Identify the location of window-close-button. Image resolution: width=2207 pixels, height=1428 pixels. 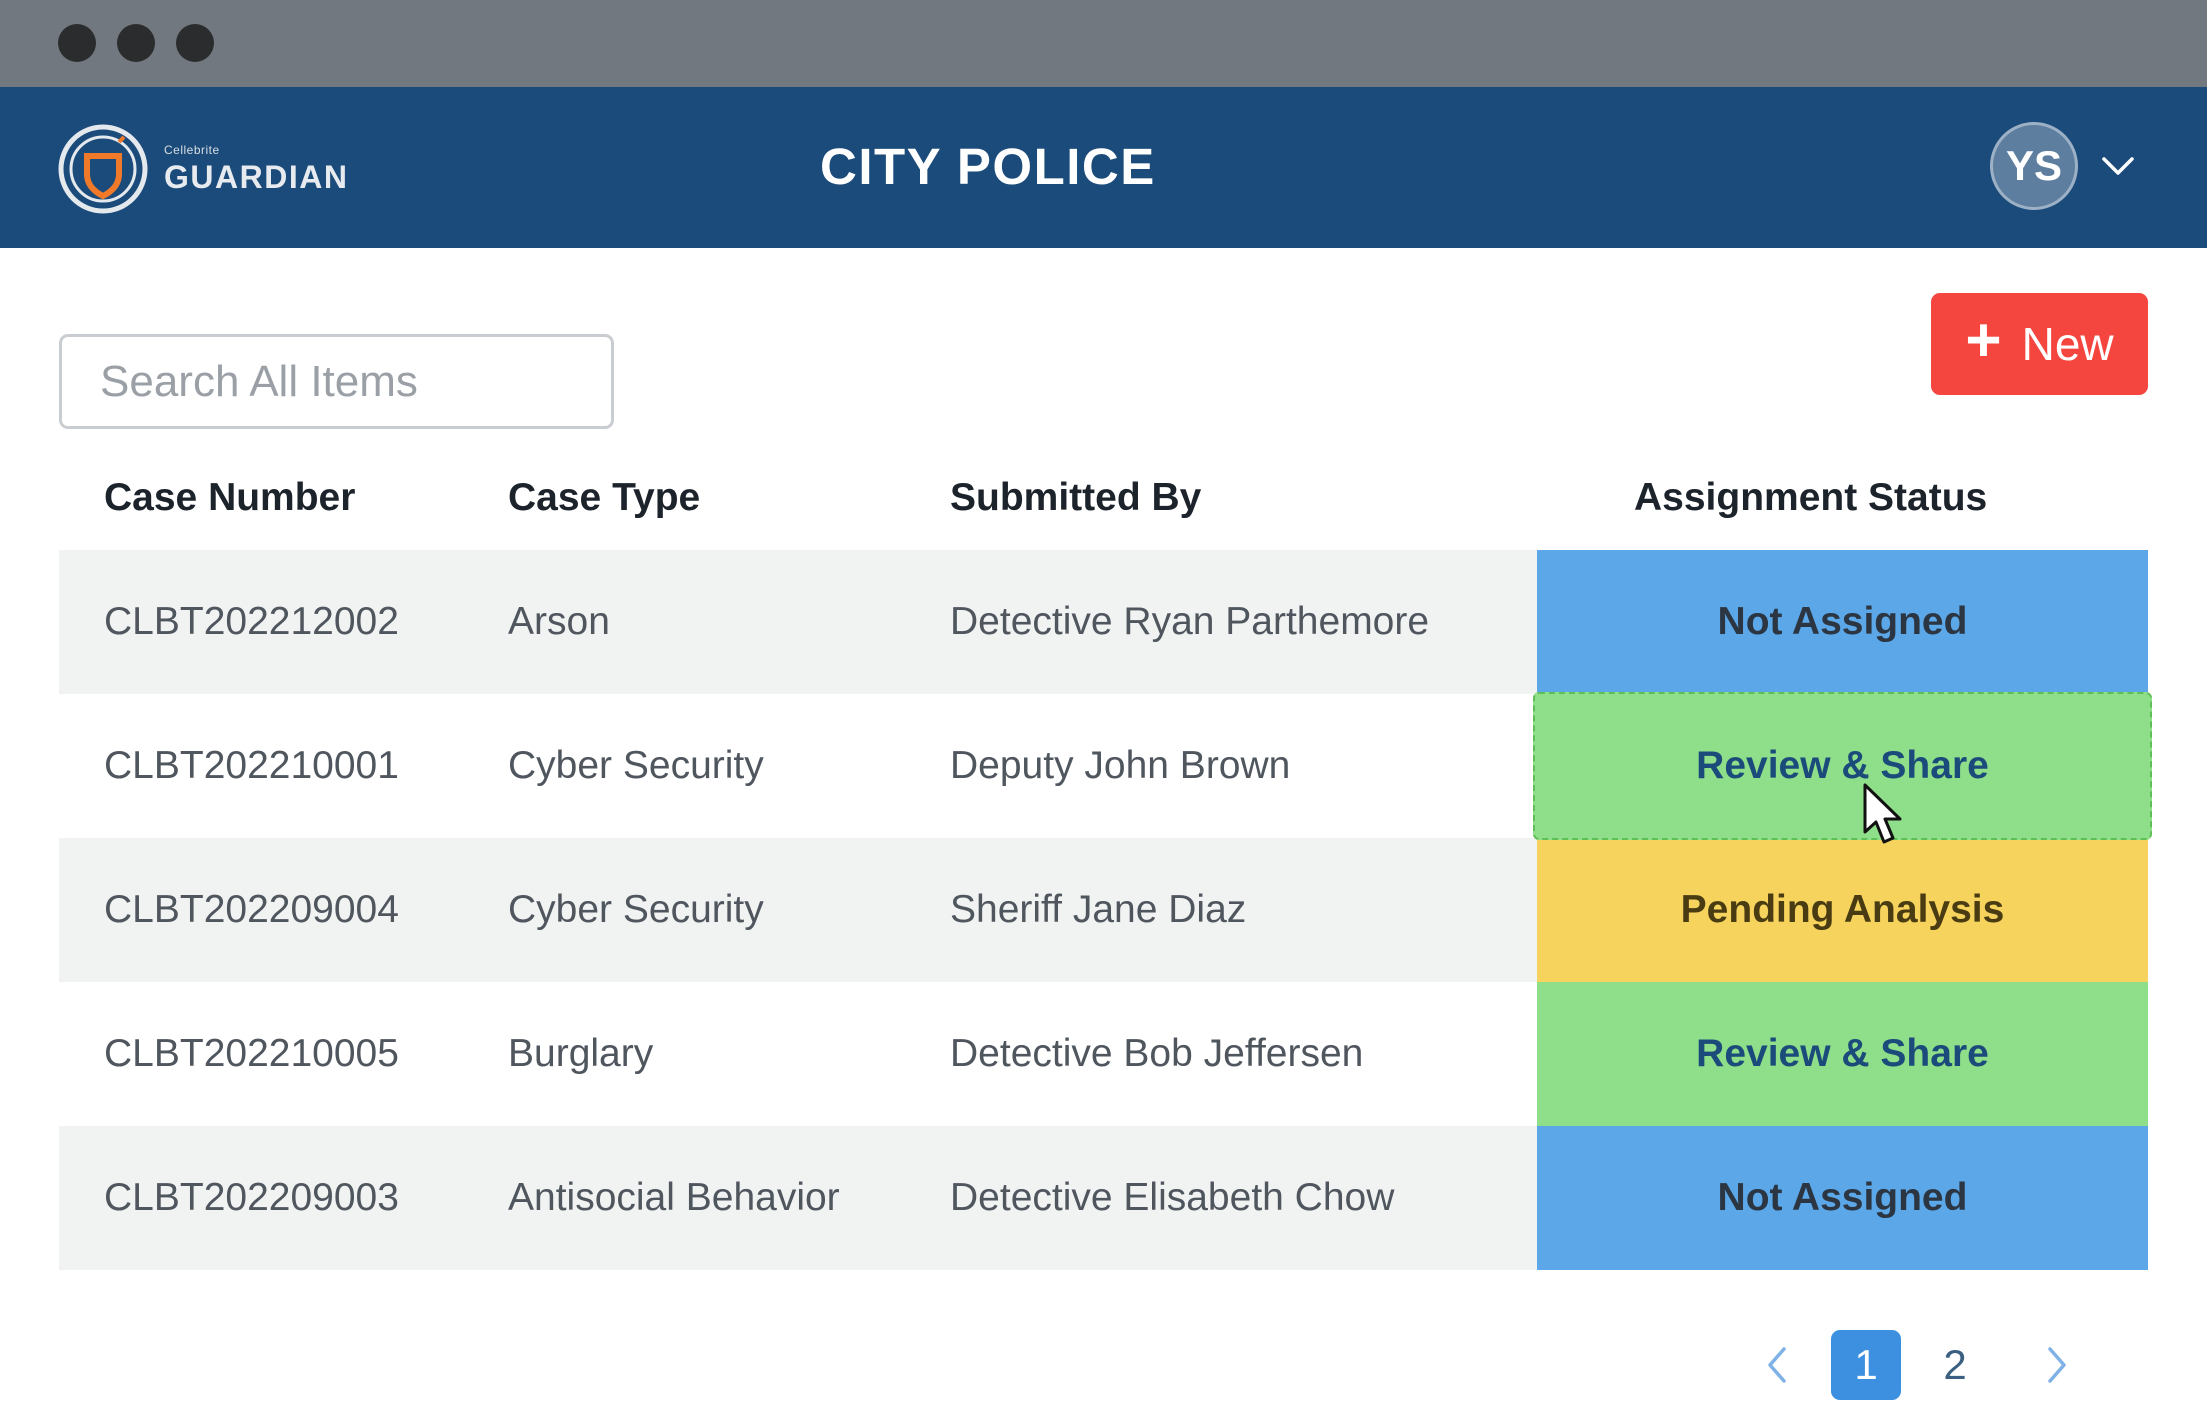
(77, 43).